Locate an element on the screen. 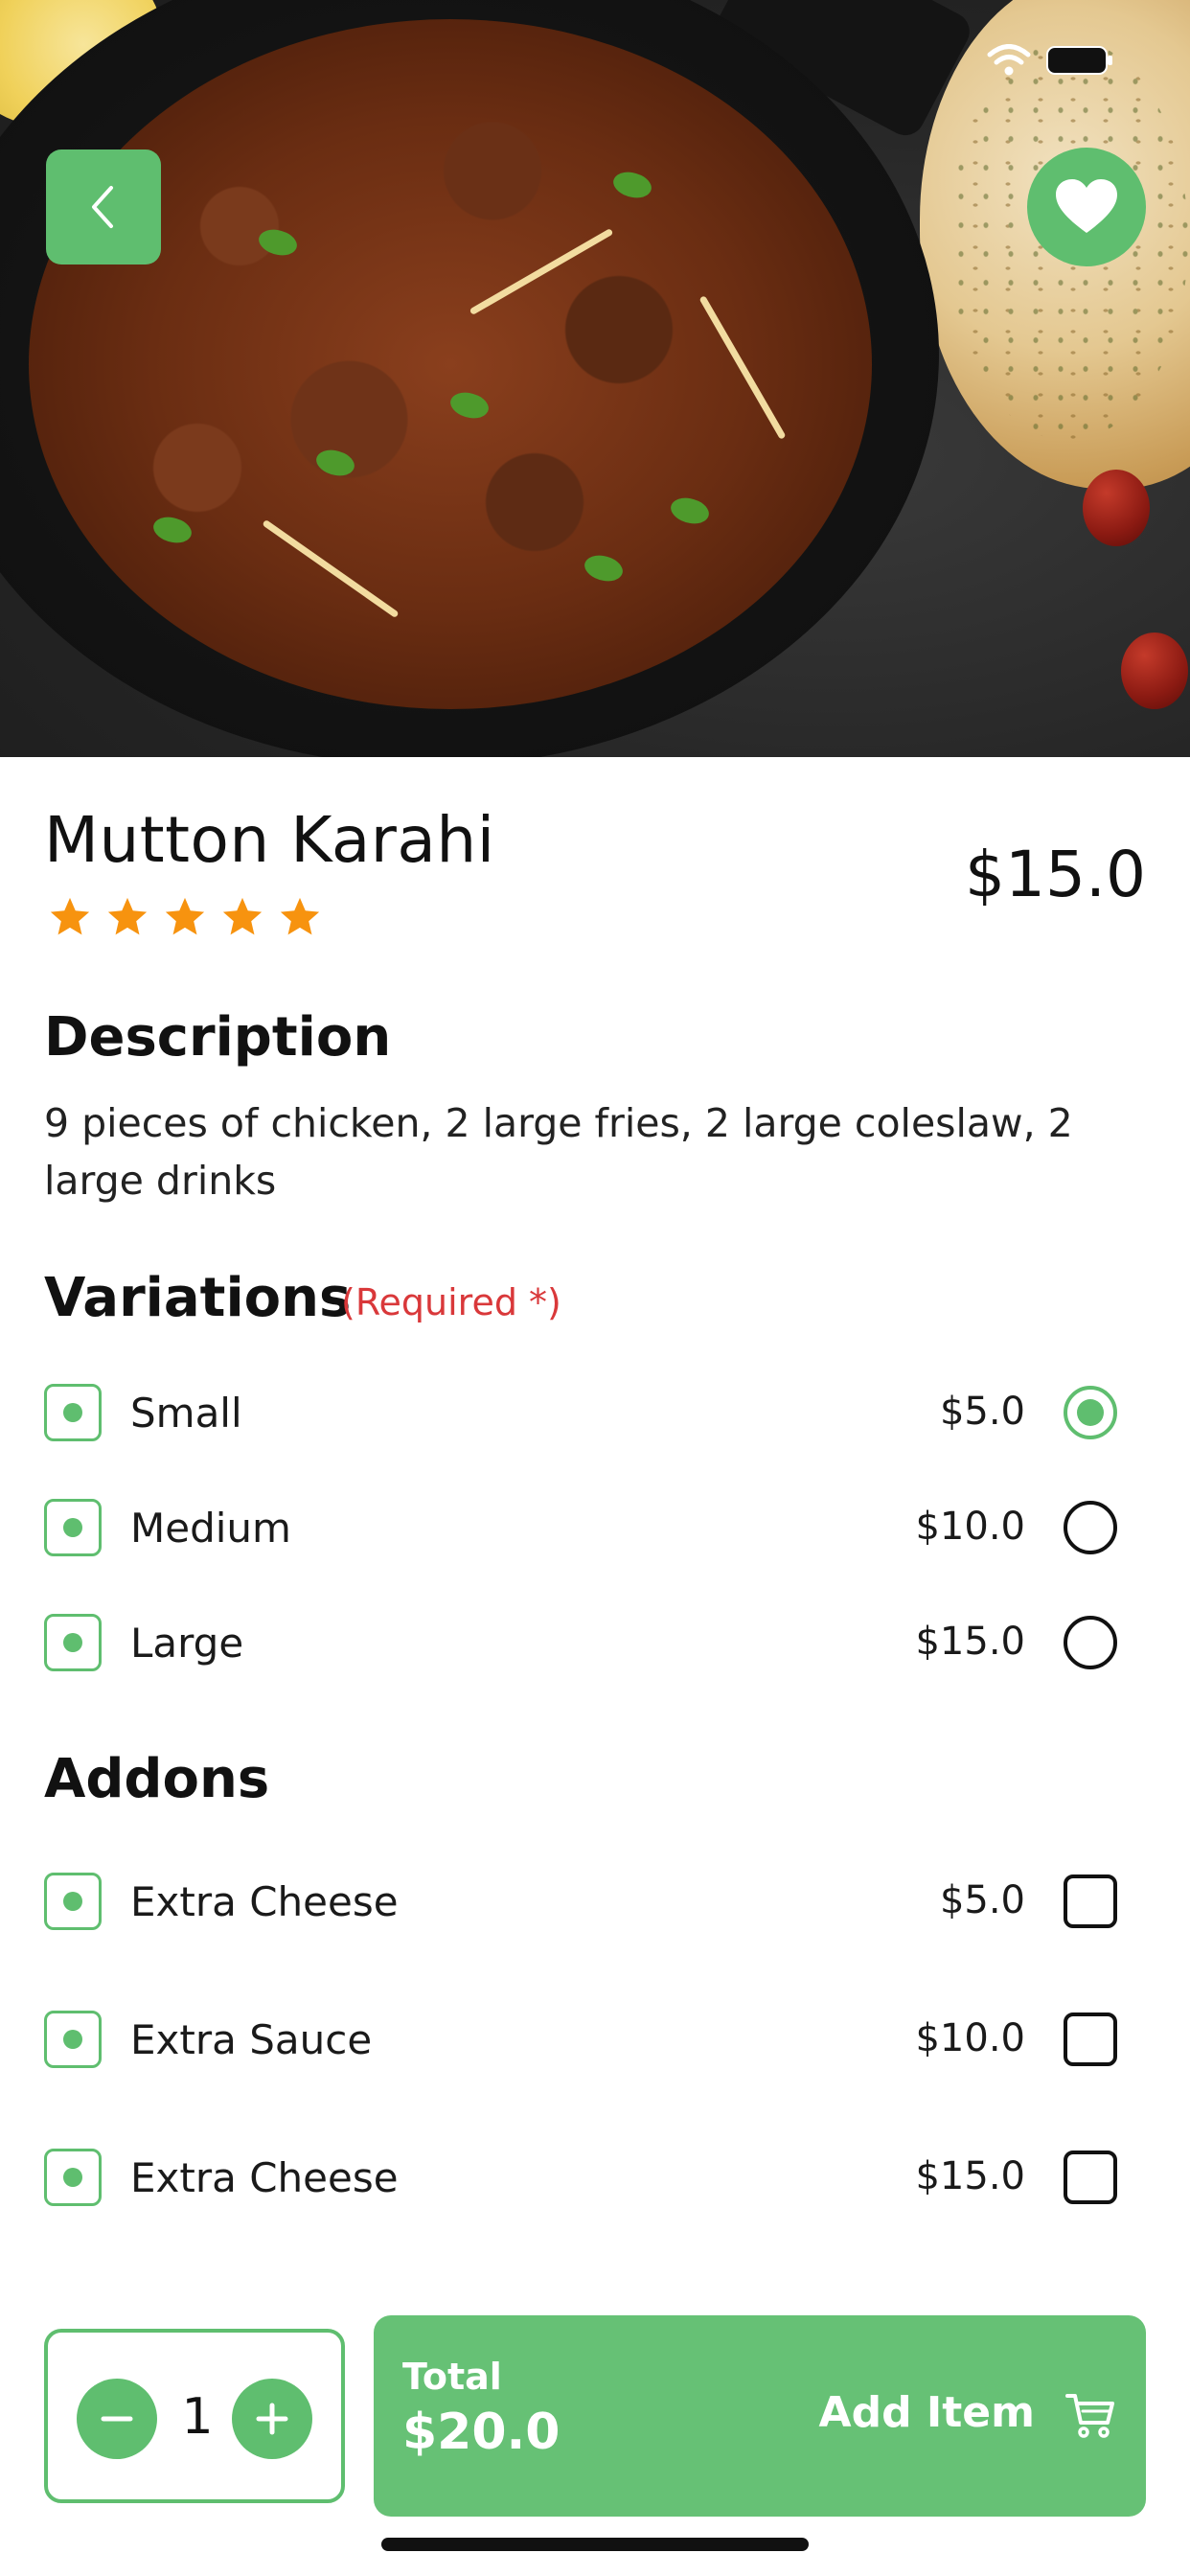 The height and width of the screenshot is (2576, 1190). addon-option-extra-cheese: Extra Cheese $5.0 is located at coordinates (595, 1901).